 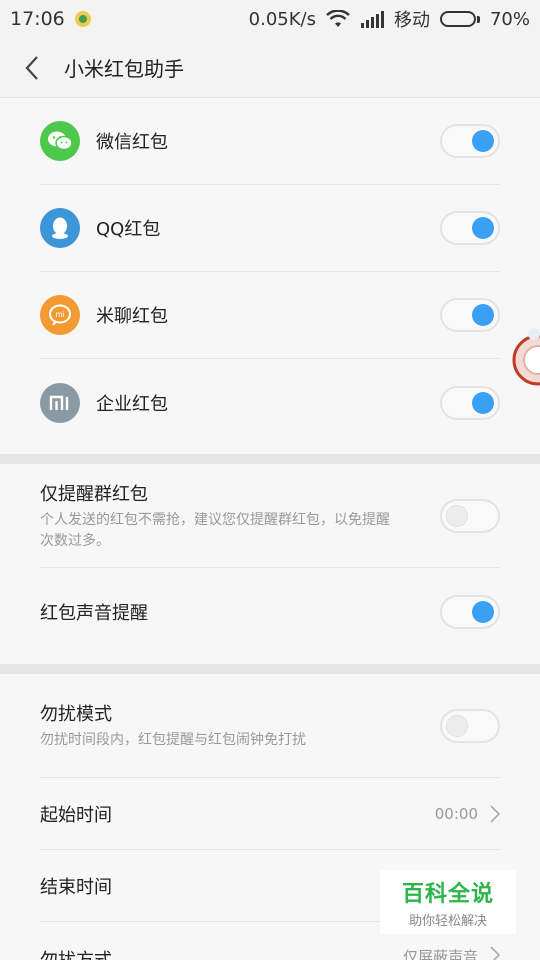 I want to click on dnd-mode-toggle, so click(x=470, y=725).